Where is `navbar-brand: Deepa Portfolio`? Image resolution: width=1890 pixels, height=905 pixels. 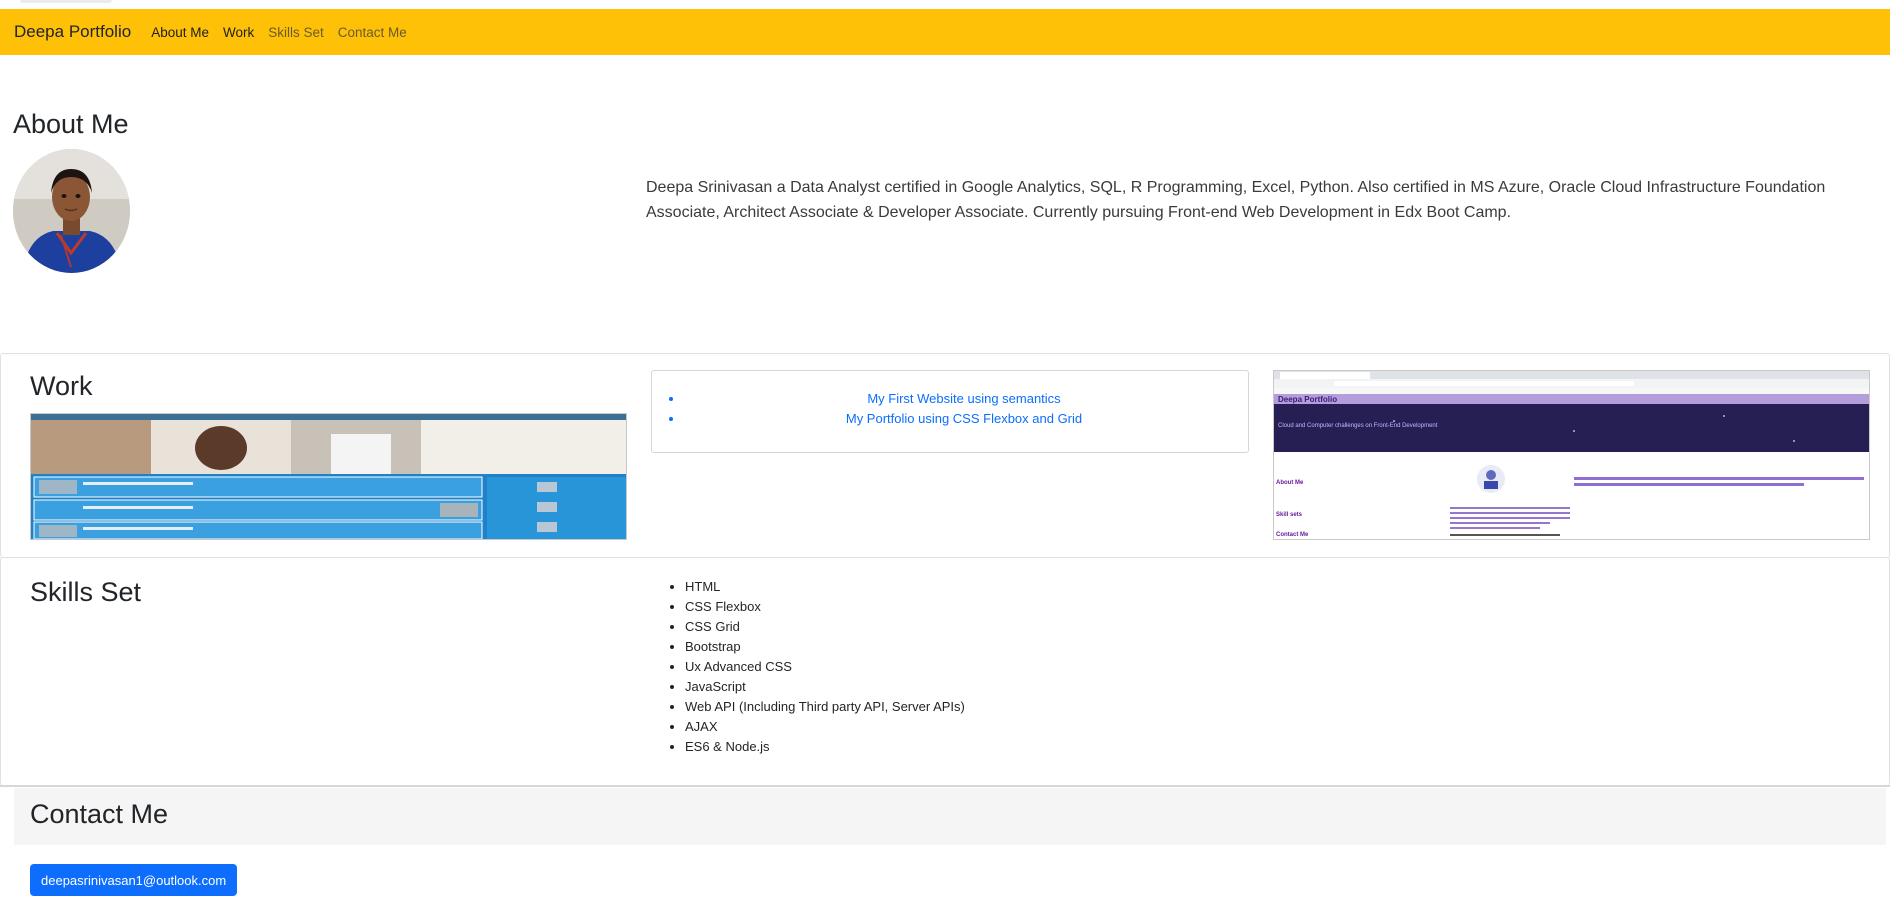 navbar-brand: Deepa Portfolio is located at coordinates (72, 32).